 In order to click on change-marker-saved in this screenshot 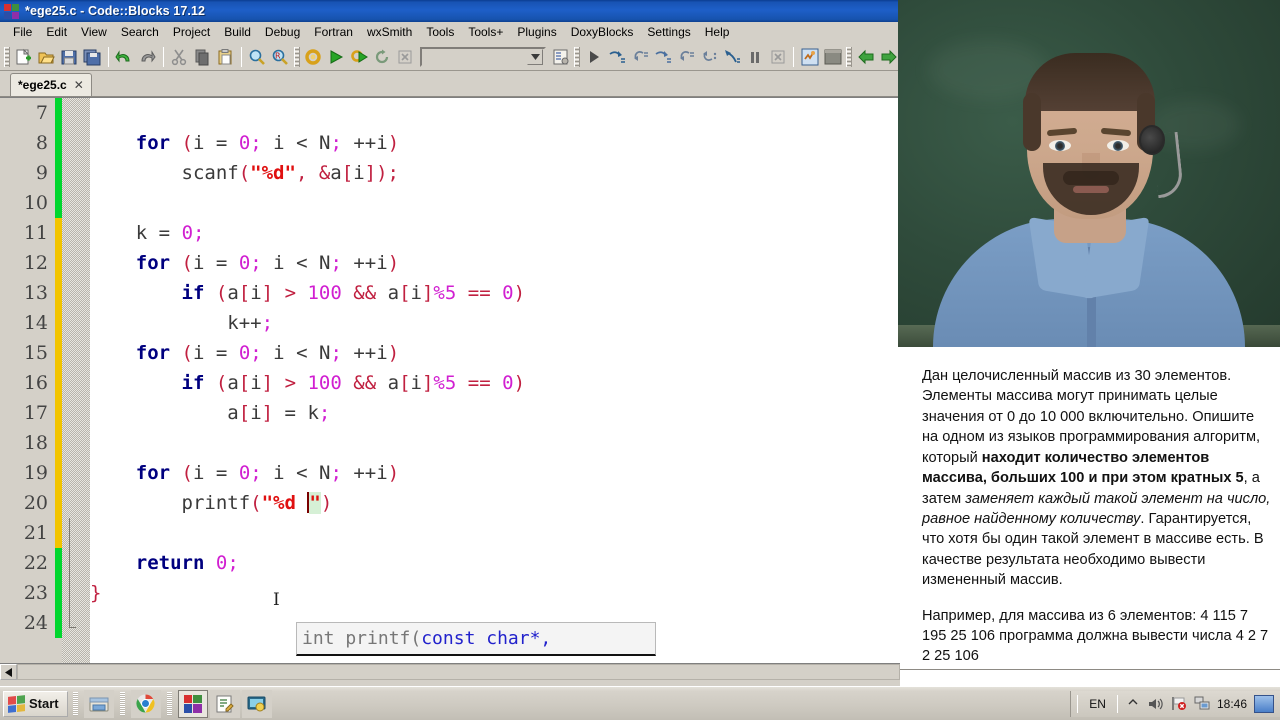, I will do `click(58, 623)`.